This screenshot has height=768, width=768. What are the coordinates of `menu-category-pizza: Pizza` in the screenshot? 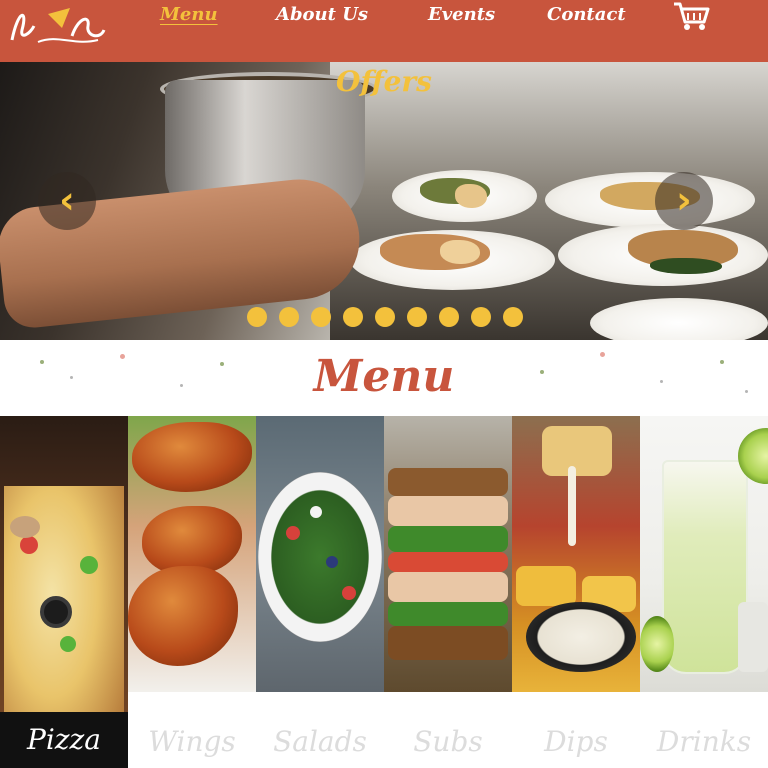 It's located at (64, 592).